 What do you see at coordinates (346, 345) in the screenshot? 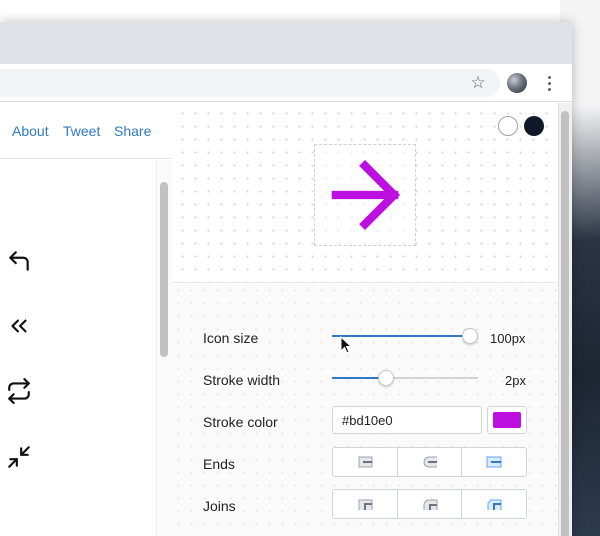
I see `mouse-cursor-icon` at bounding box center [346, 345].